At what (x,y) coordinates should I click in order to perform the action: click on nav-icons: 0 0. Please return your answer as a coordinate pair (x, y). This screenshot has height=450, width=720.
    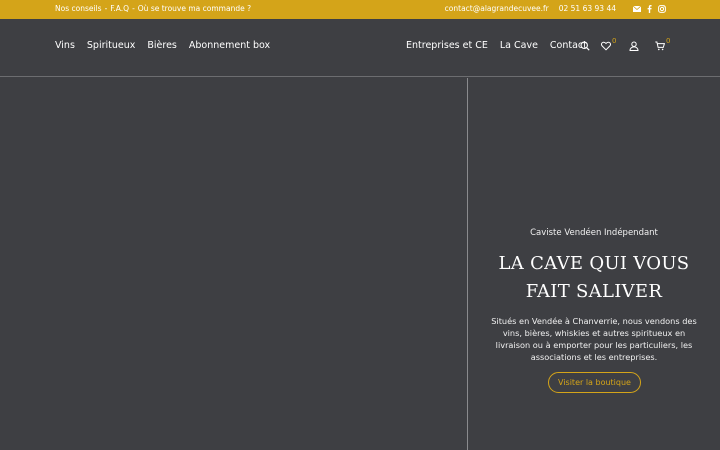
    Looking at the image, I should click on (625, 44).